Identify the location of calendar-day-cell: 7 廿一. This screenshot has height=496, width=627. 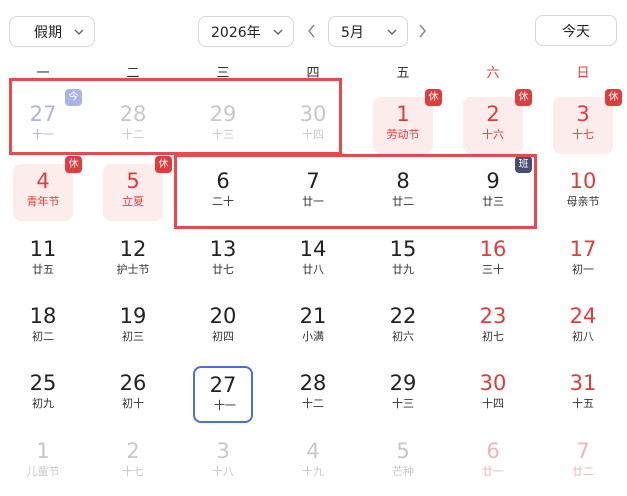
(313, 192).